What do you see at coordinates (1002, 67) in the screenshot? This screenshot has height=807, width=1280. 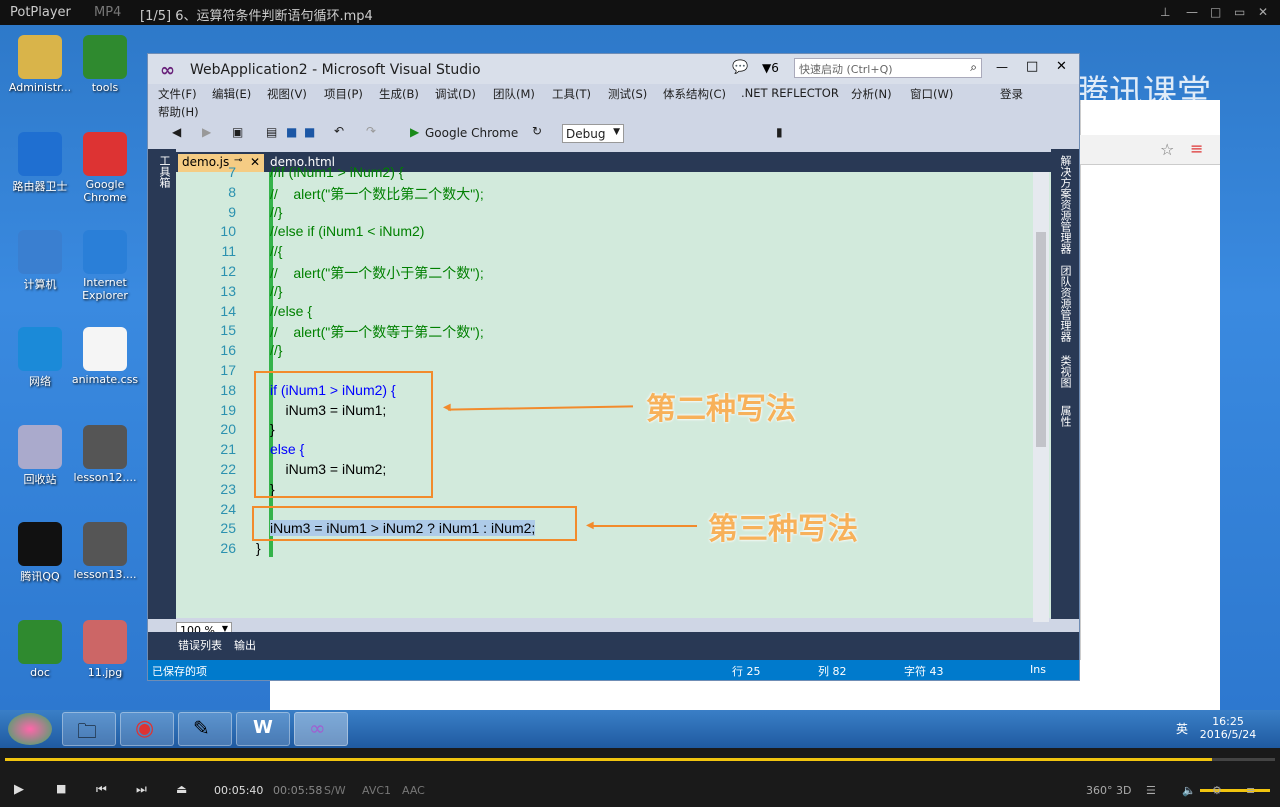 I see `vs-minimize-icon: —` at bounding box center [1002, 67].